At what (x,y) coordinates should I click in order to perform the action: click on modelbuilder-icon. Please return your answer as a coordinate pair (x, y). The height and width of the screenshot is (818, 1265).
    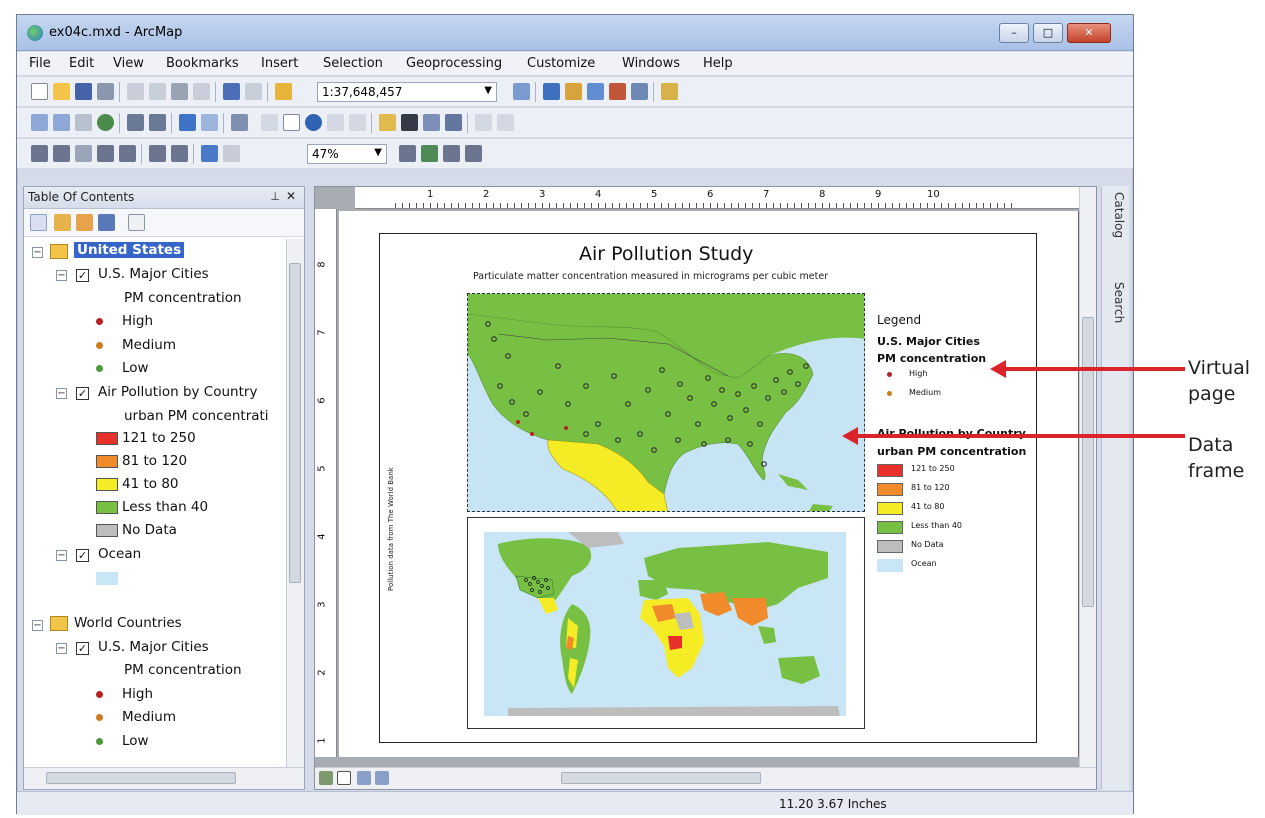
    Looking at the image, I should click on (669, 91).